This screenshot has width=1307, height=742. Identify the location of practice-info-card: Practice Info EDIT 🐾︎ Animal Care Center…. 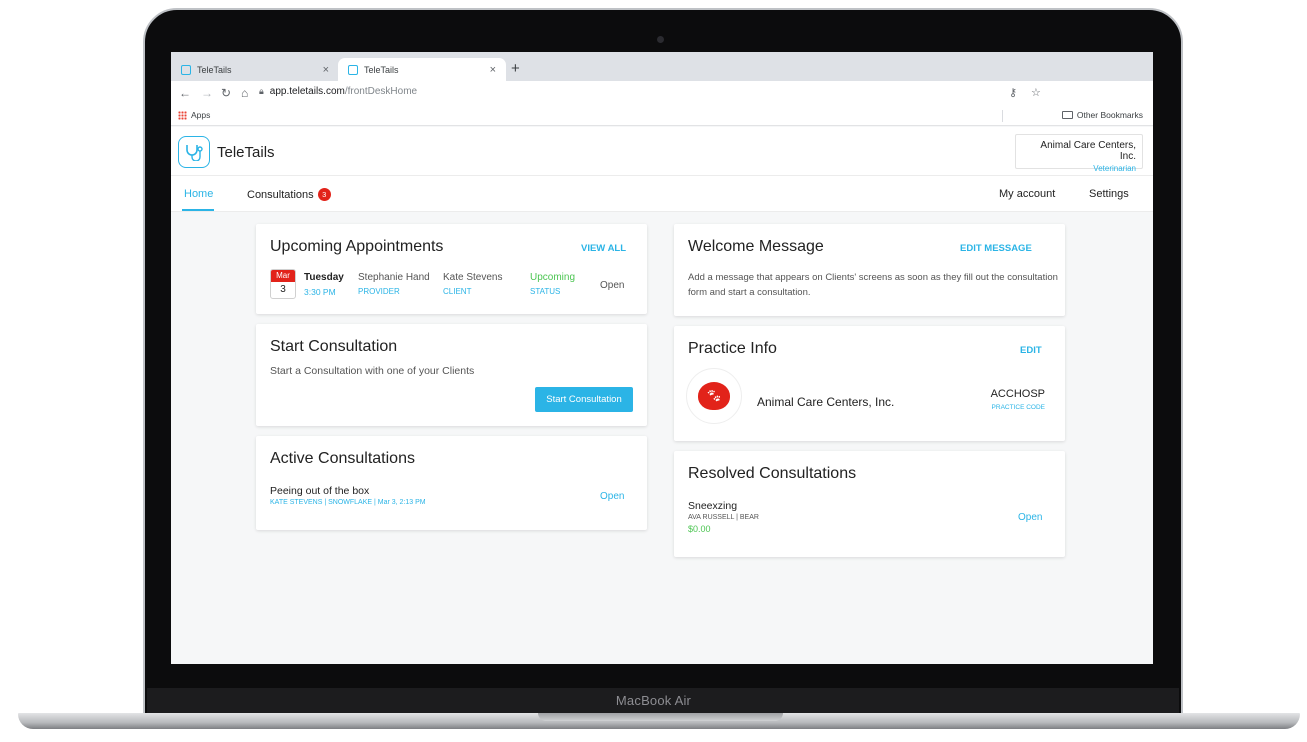
(869, 383).